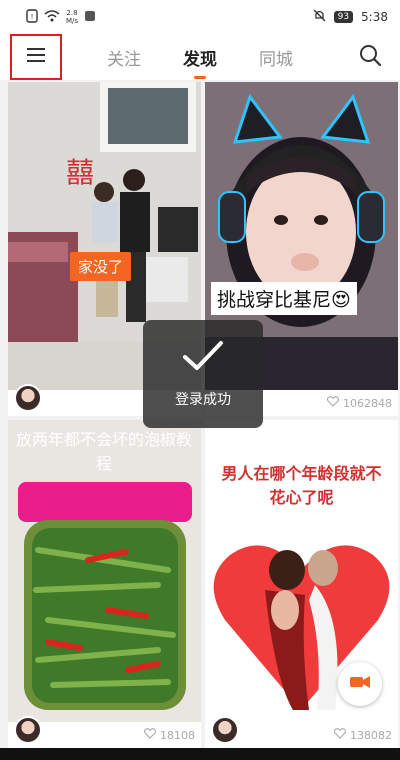 The image size is (400, 760). What do you see at coordinates (101, 266) in the screenshot?
I see `video-caption: 家没了` at bounding box center [101, 266].